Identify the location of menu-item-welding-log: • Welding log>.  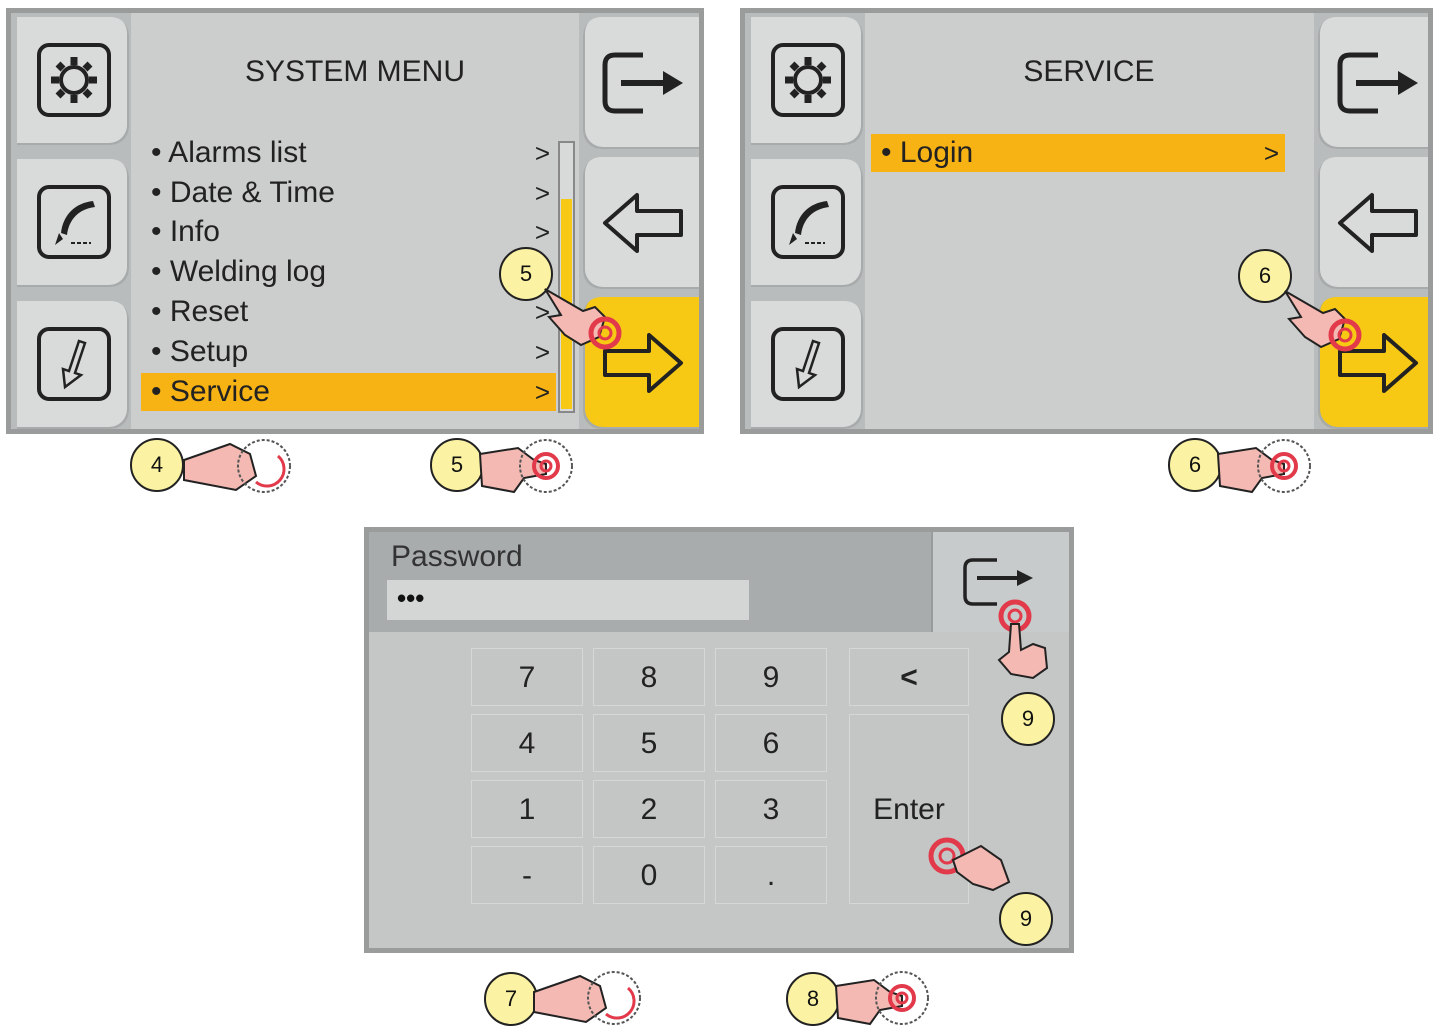
(348, 272).